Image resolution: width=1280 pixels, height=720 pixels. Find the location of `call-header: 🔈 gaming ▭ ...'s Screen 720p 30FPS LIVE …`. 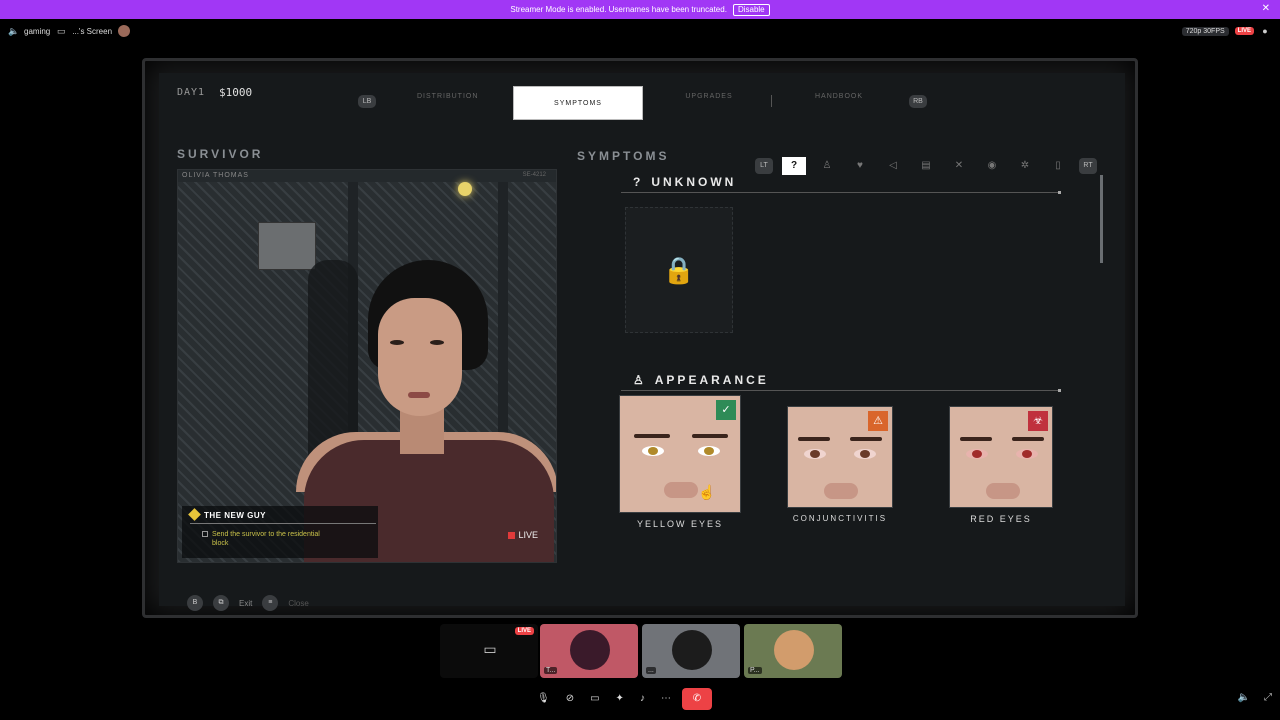

call-header: 🔈 gaming ▭ ...'s Screen 720p 30FPS LIVE … is located at coordinates (640, 31).